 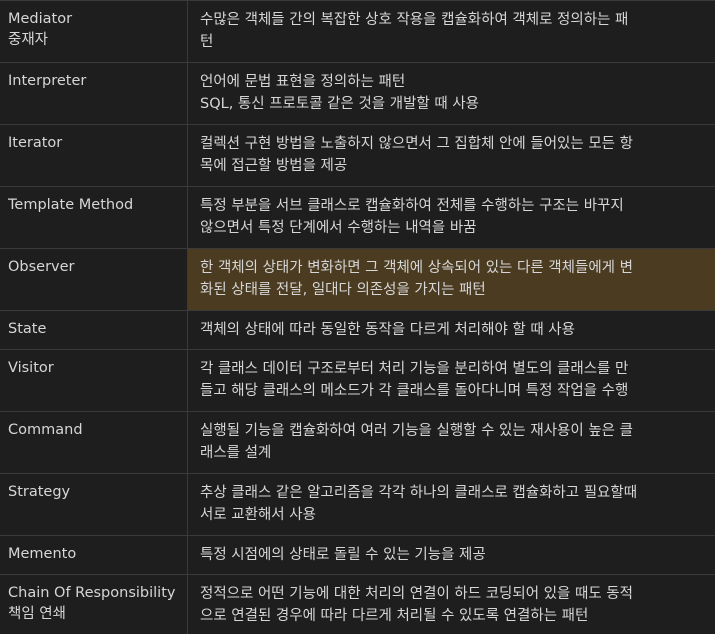 What do you see at coordinates (387, 330) in the screenshot?
I see `pattern-description: 객체의 상태에 따라 동일한 동작을 다르게 처리해야 할 때 사용` at bounding box center [387, 330].